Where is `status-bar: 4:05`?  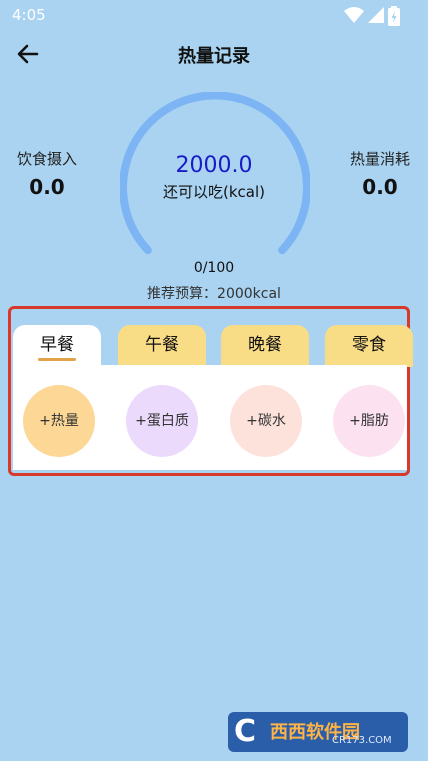 status-bar: 4:05 is located at coordinates (214, 16).